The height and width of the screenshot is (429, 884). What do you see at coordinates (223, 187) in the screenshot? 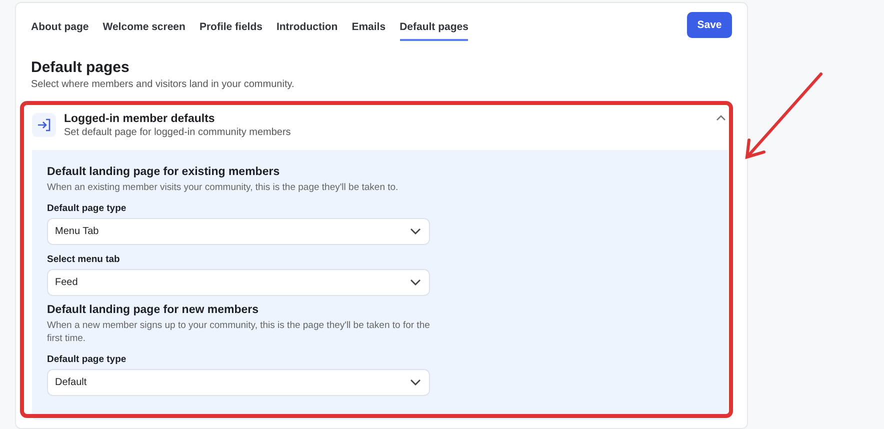
I see `group-description: When an existing member visits your community, this is the page they'll be taken to.` at bounding box center [223, 187].